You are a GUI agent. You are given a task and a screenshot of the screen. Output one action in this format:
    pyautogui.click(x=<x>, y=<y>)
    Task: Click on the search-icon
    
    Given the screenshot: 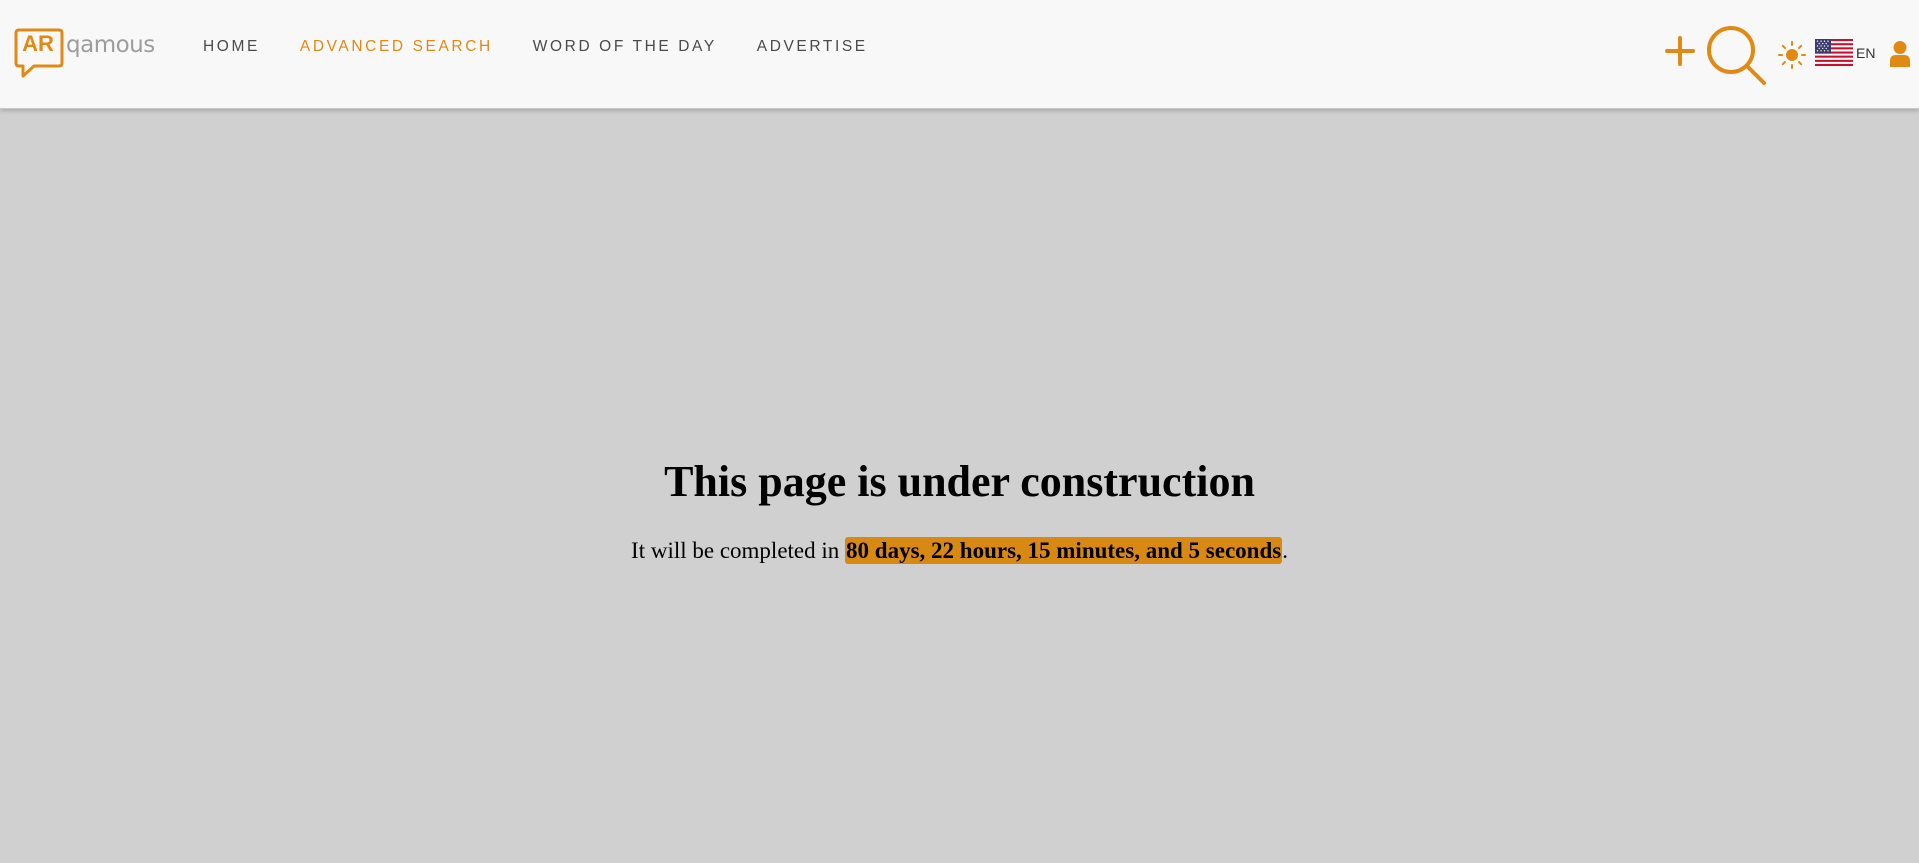 What is the action you would take?
    pyautogui.click(x=1737, y=58)
    